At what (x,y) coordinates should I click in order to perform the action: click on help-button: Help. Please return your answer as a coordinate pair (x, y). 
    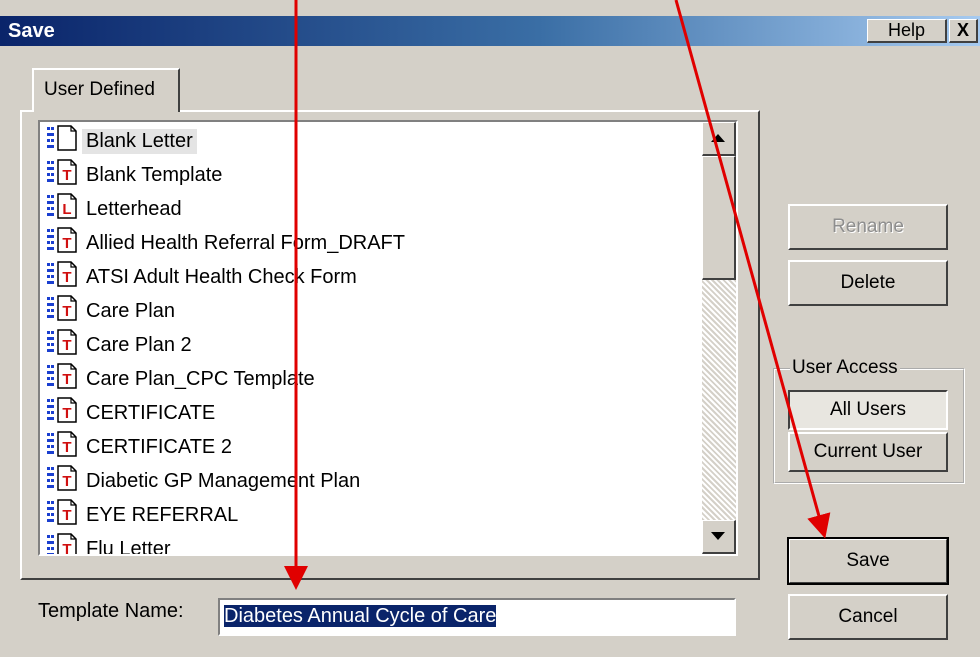
    Looking at the image, I should click on (907, 31).